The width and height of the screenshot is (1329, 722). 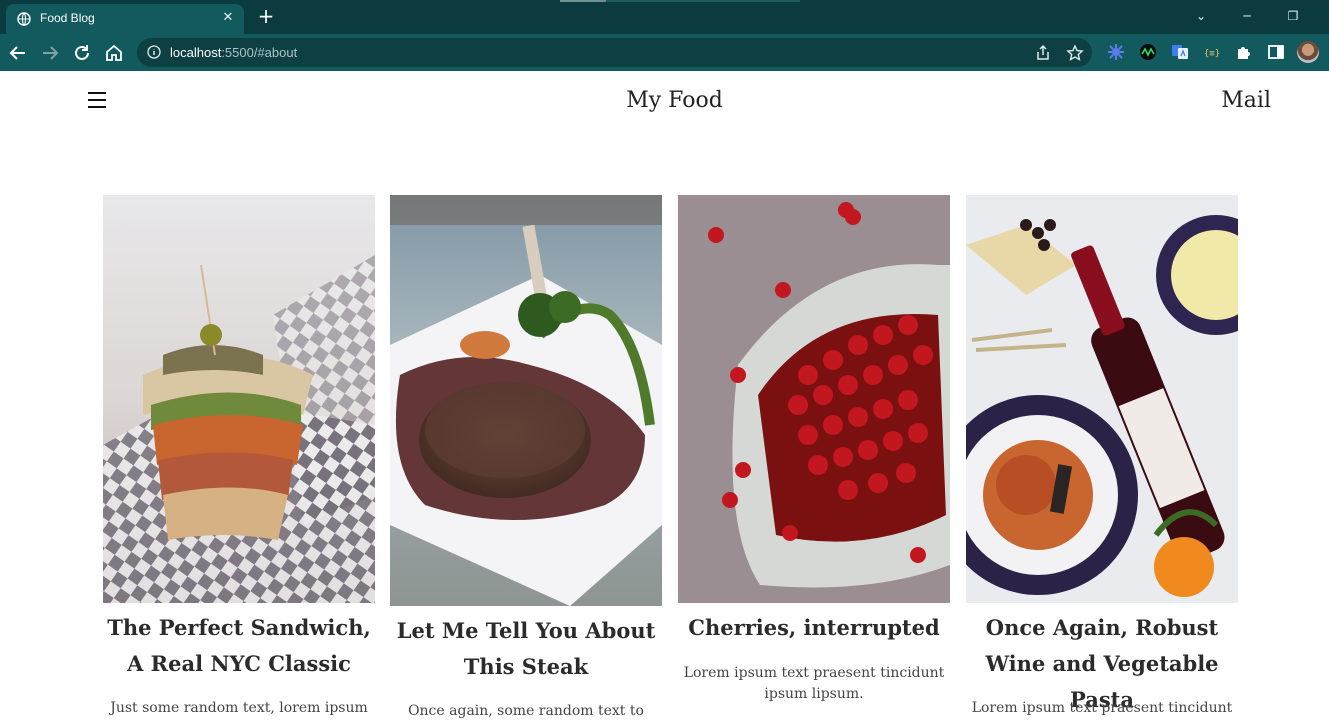 I want to click on side-panel-icon, so click(x=1276, y=52).